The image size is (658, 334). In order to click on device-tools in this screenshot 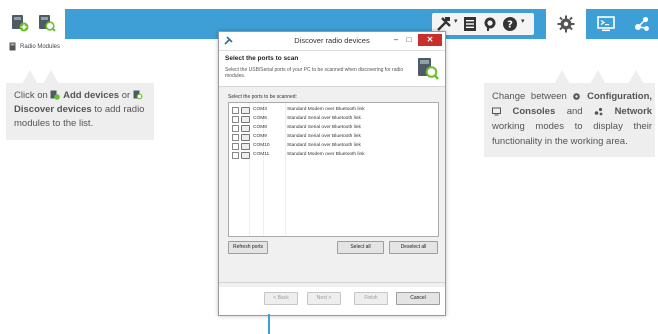, I will do `click(32, 24)`.